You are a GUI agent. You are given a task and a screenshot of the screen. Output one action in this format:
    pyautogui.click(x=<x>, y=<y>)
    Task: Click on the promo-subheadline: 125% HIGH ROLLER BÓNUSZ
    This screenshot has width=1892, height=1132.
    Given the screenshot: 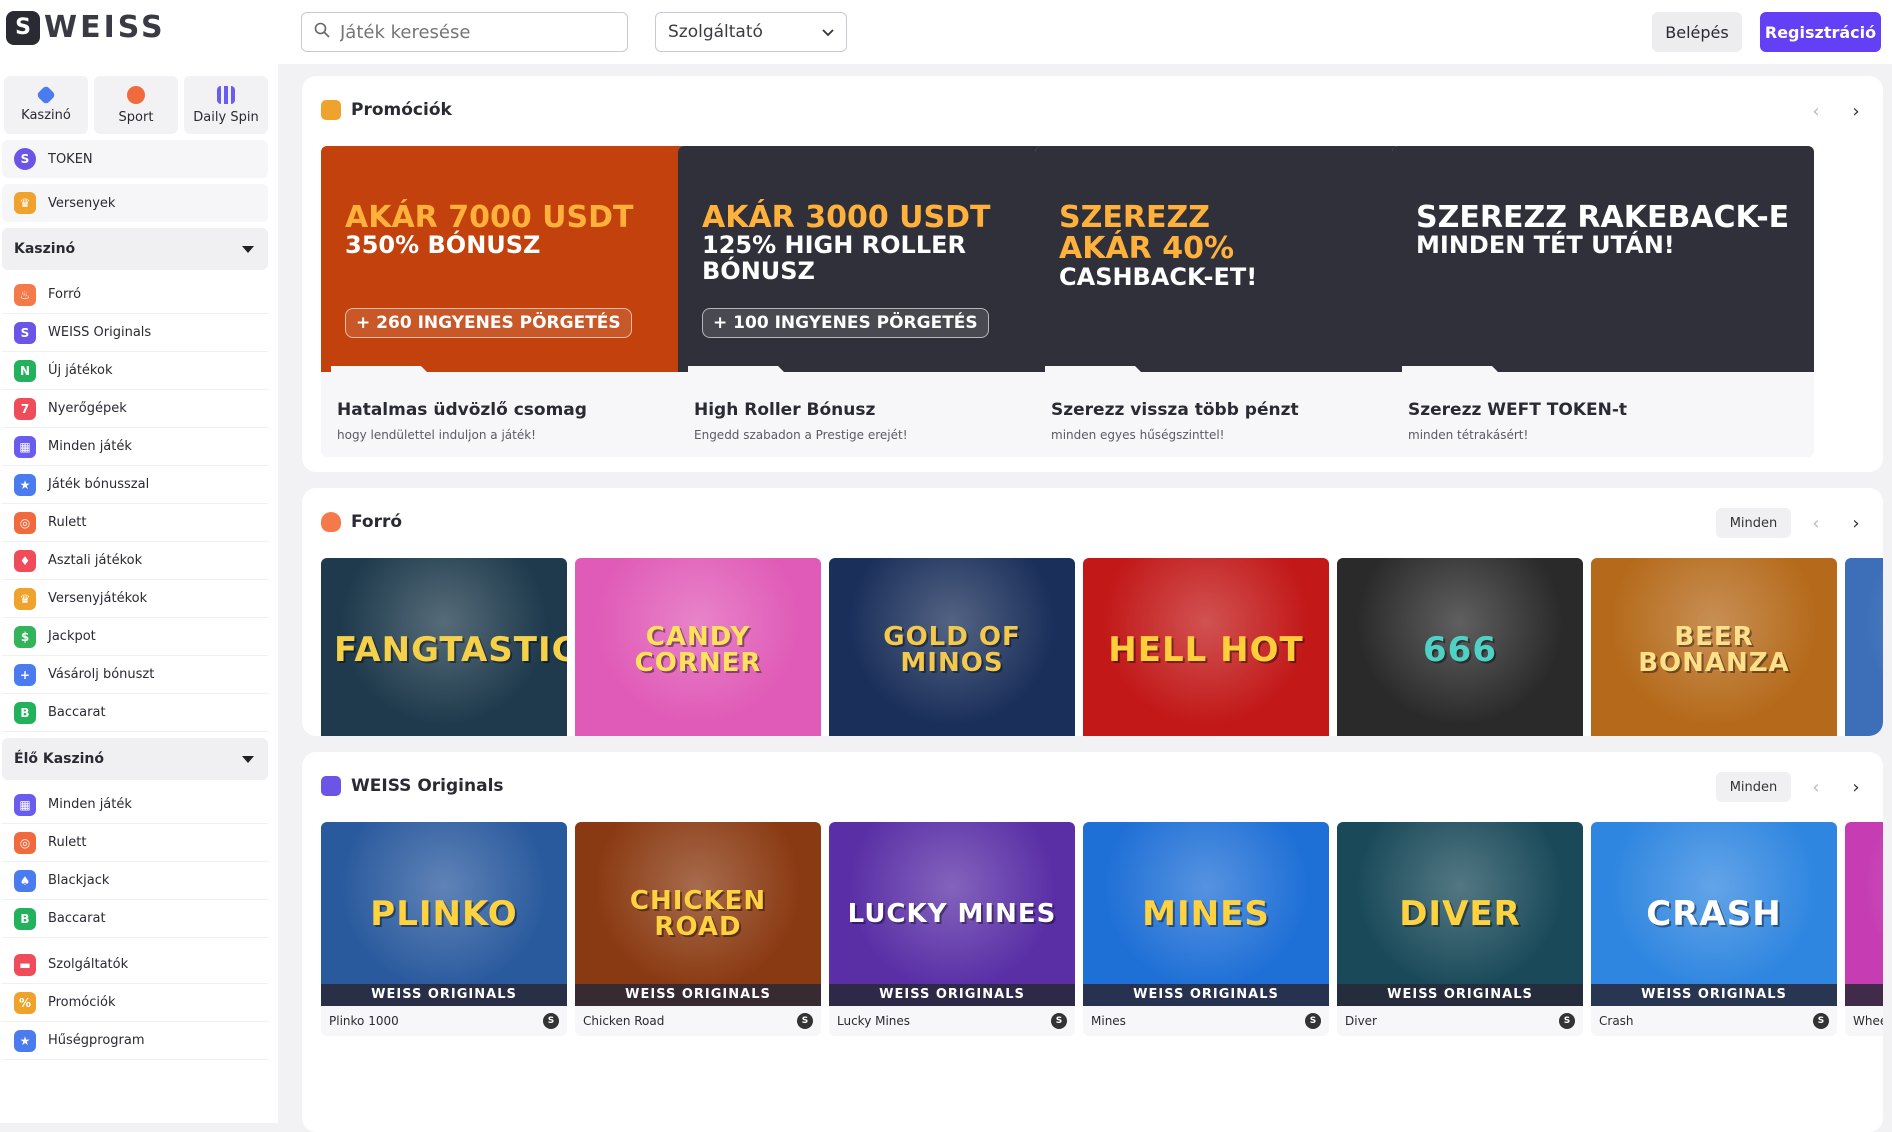 What is the action you would take?
    pyautogui.click(x=834, y=258)
    